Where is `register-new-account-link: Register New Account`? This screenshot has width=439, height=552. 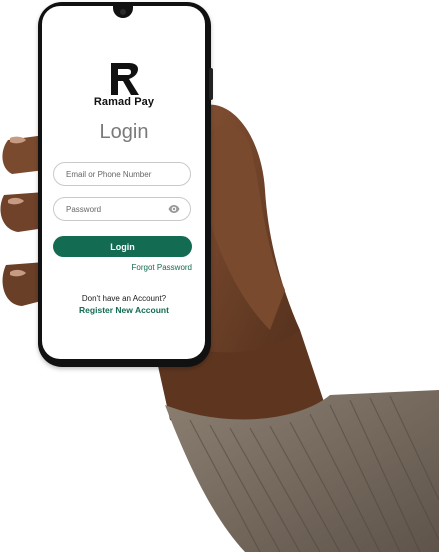
register-new-account-link: Register New Account is located at coordinates (124, 310).